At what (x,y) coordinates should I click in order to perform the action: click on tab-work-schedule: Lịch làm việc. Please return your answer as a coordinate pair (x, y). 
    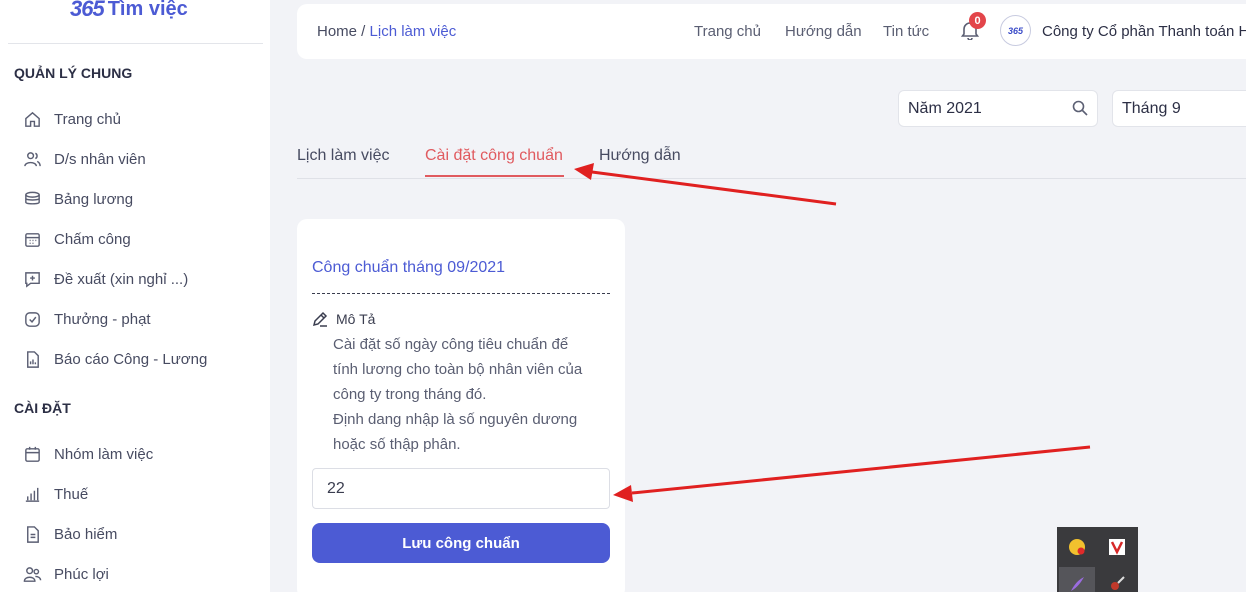
    Looking at the image, I should click on (343, 156).